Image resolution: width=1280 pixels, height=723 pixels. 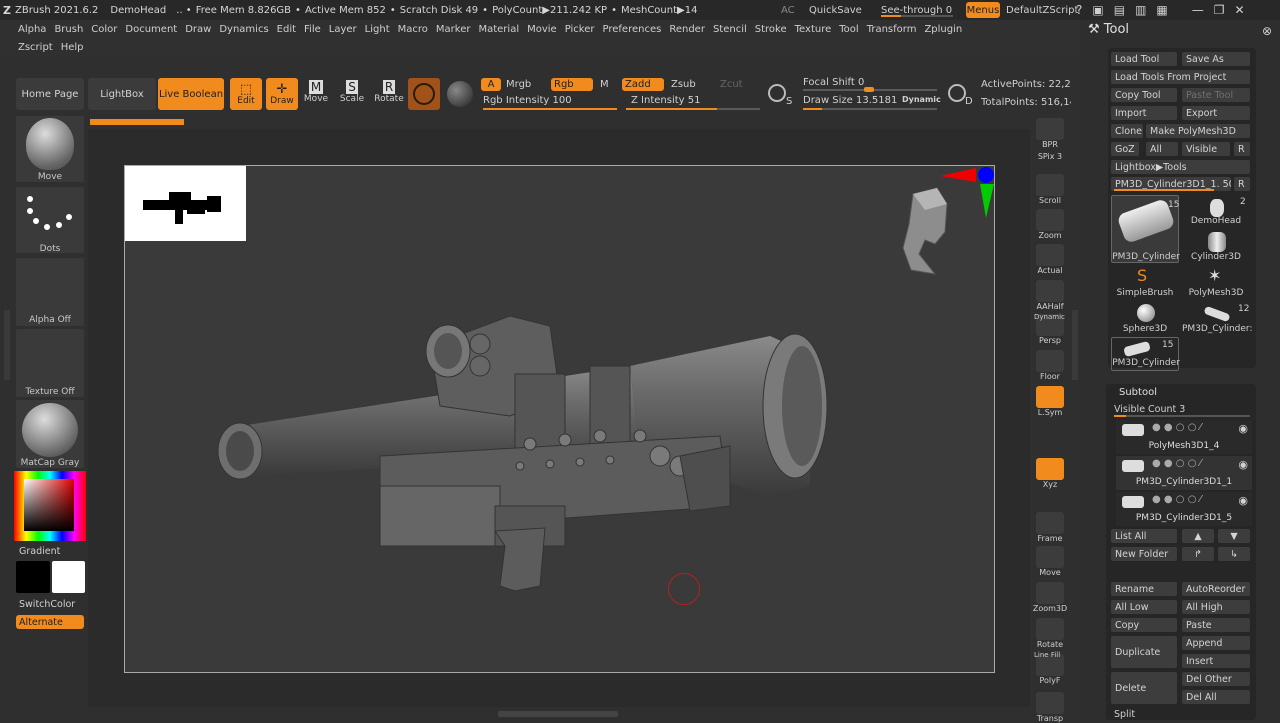 I want to click on make-polymesh-button: Make PolyMesh3D, so click(x=1198, y=131).